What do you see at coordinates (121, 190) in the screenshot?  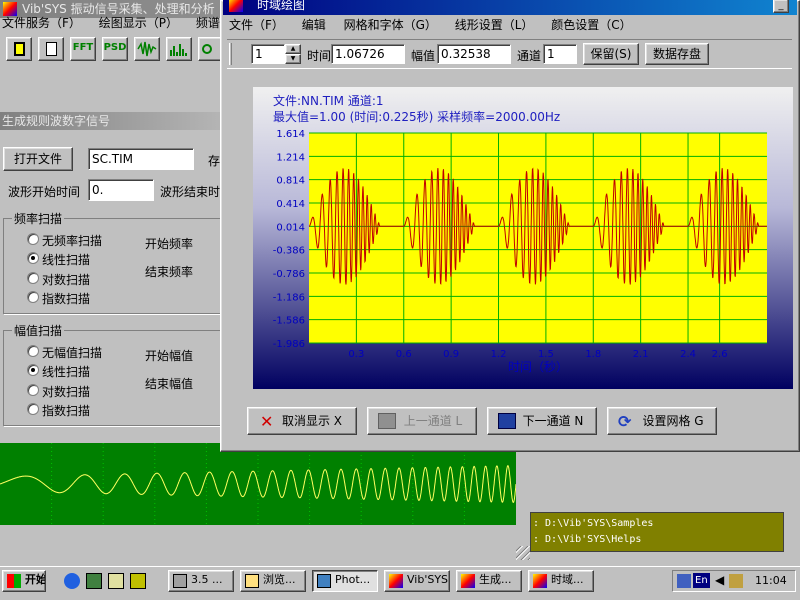 I see `start-time-input: 0.` at bounding box center [121, 190].